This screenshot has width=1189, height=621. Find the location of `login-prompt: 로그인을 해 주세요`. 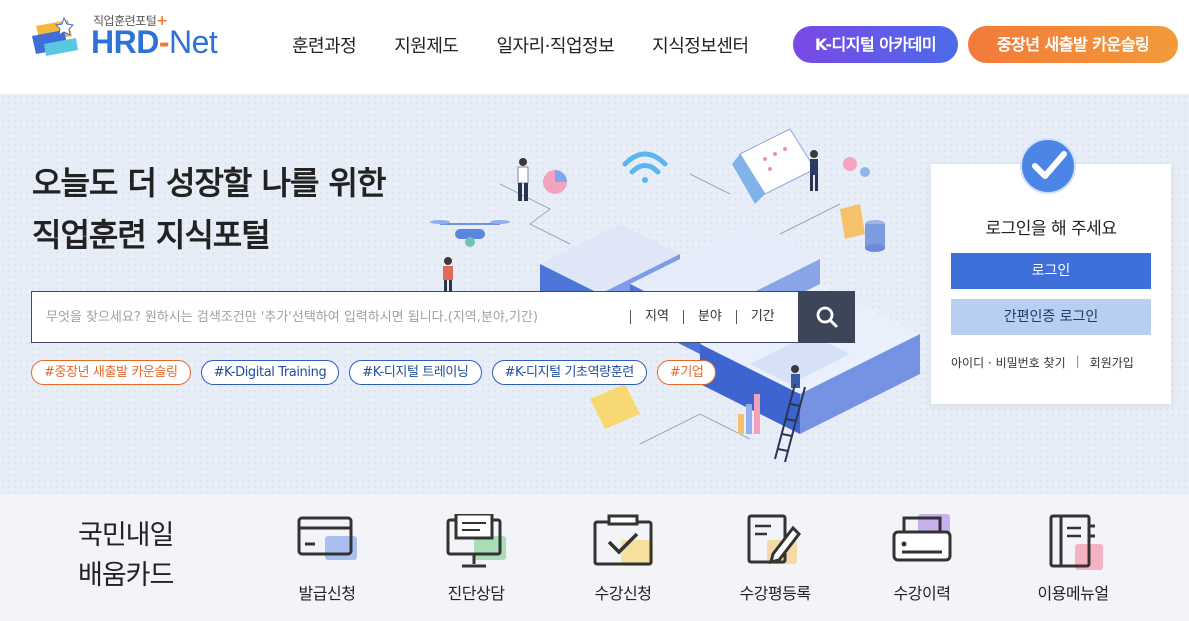

login-prompt: 로그인을 해 주세요 is located at coordinates (1051, 229).